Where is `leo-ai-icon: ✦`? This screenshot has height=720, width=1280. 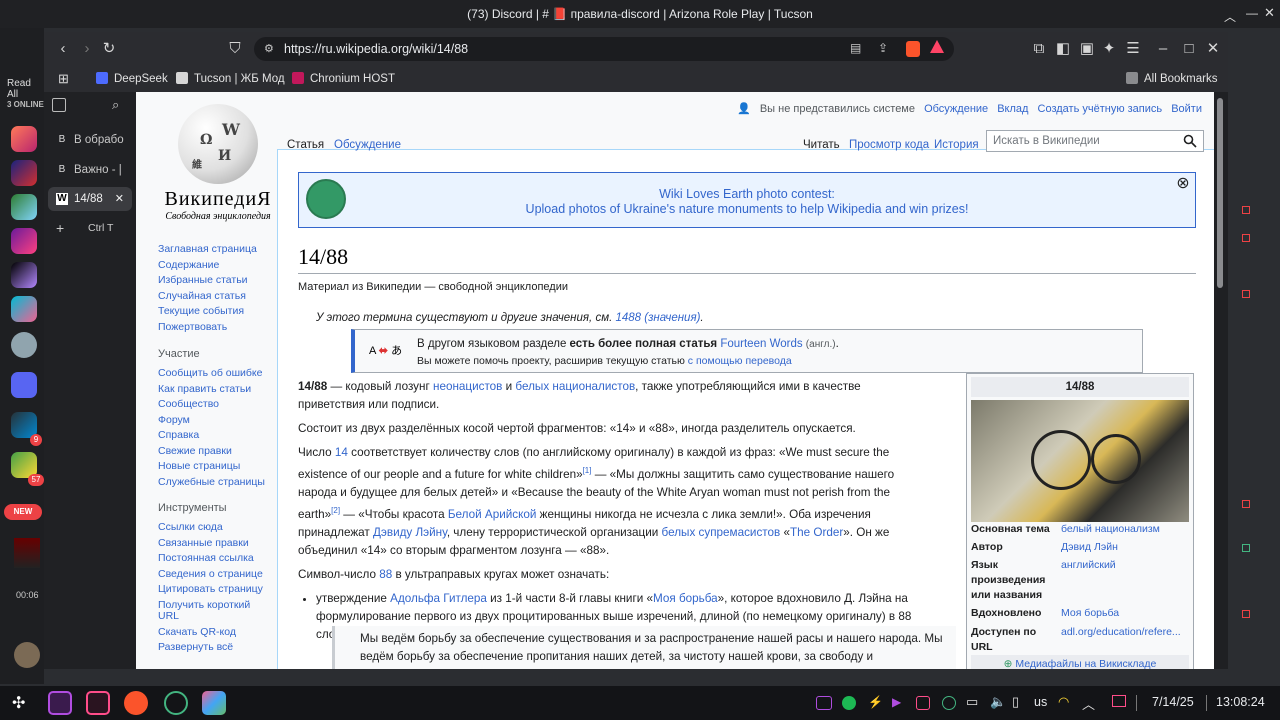
leo-ai-icon: ✦ is located at coordinates (1109, 49).